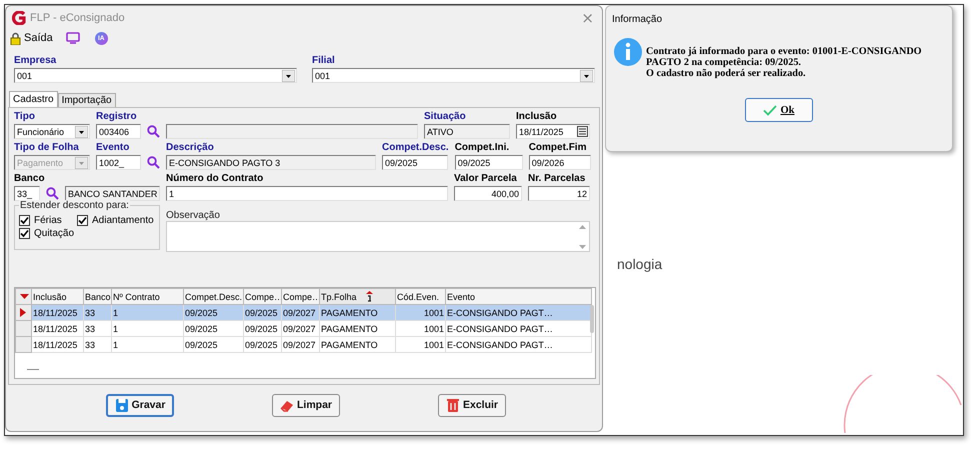  What do you see at coordinates (74, 205) in the screenshot?
I see `group-title: Estender desconto para:` at bounding box center [74, 205].